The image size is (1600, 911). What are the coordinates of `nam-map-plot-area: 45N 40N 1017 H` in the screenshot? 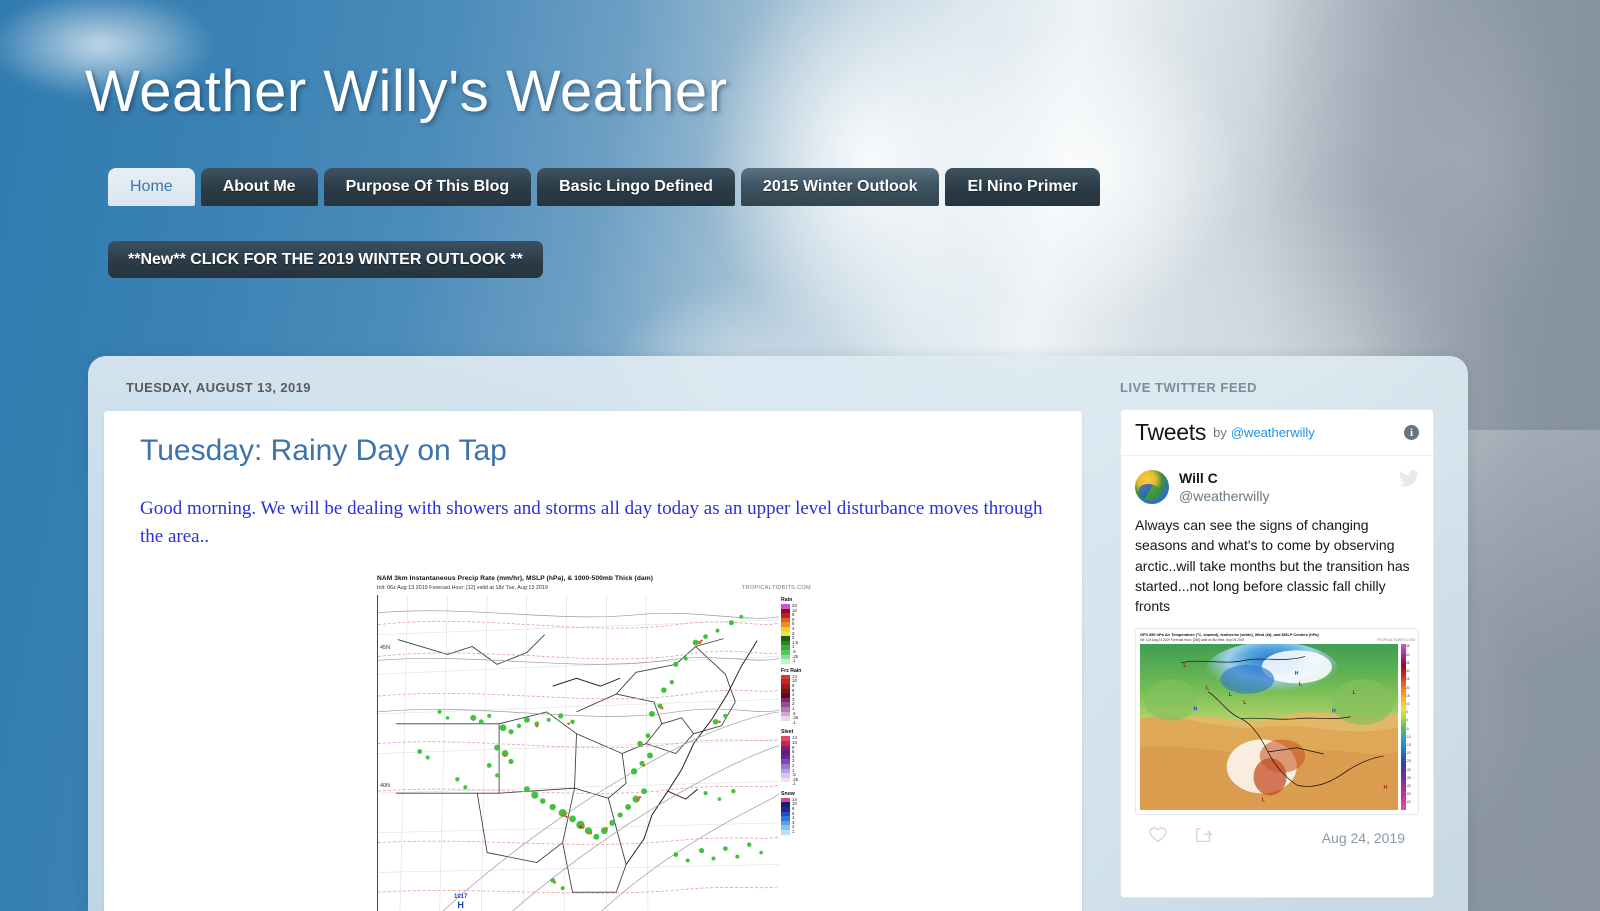 It's located at (578, 753).